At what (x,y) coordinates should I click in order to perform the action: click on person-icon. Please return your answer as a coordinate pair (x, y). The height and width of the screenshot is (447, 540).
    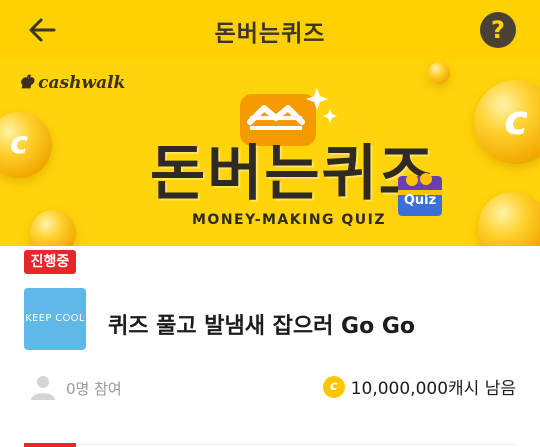
    Looking at the image, I should click on (43, 388).